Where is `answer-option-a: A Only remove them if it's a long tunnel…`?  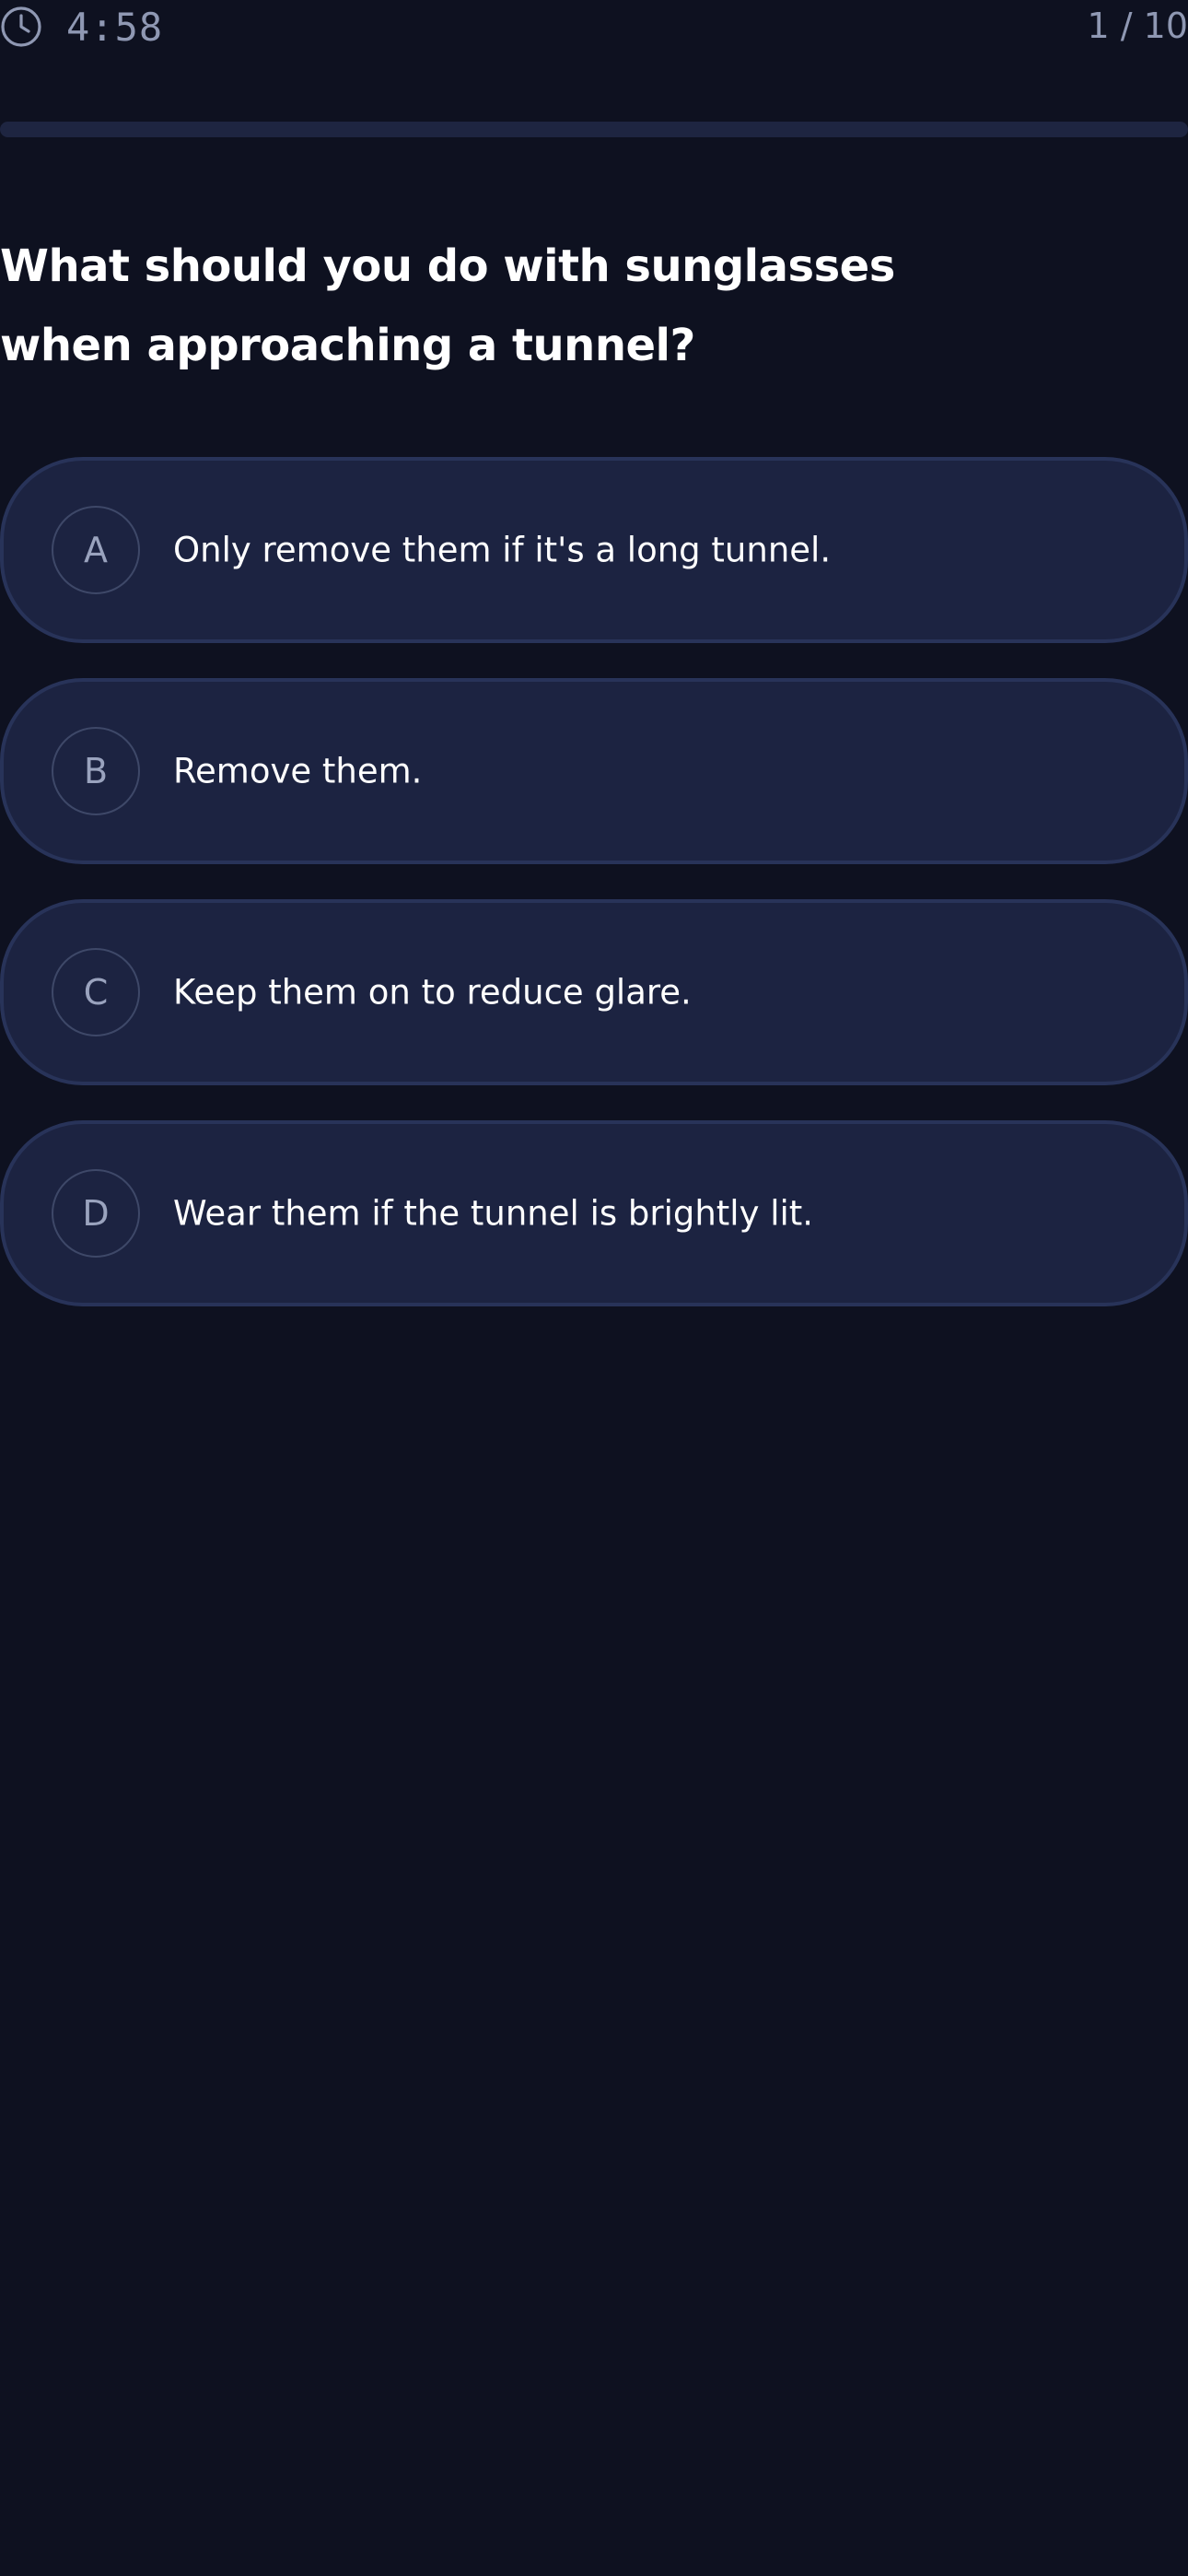
answer-option-a: A Only remove them if it's a long tunnel… is located at coordinates (594, 550).